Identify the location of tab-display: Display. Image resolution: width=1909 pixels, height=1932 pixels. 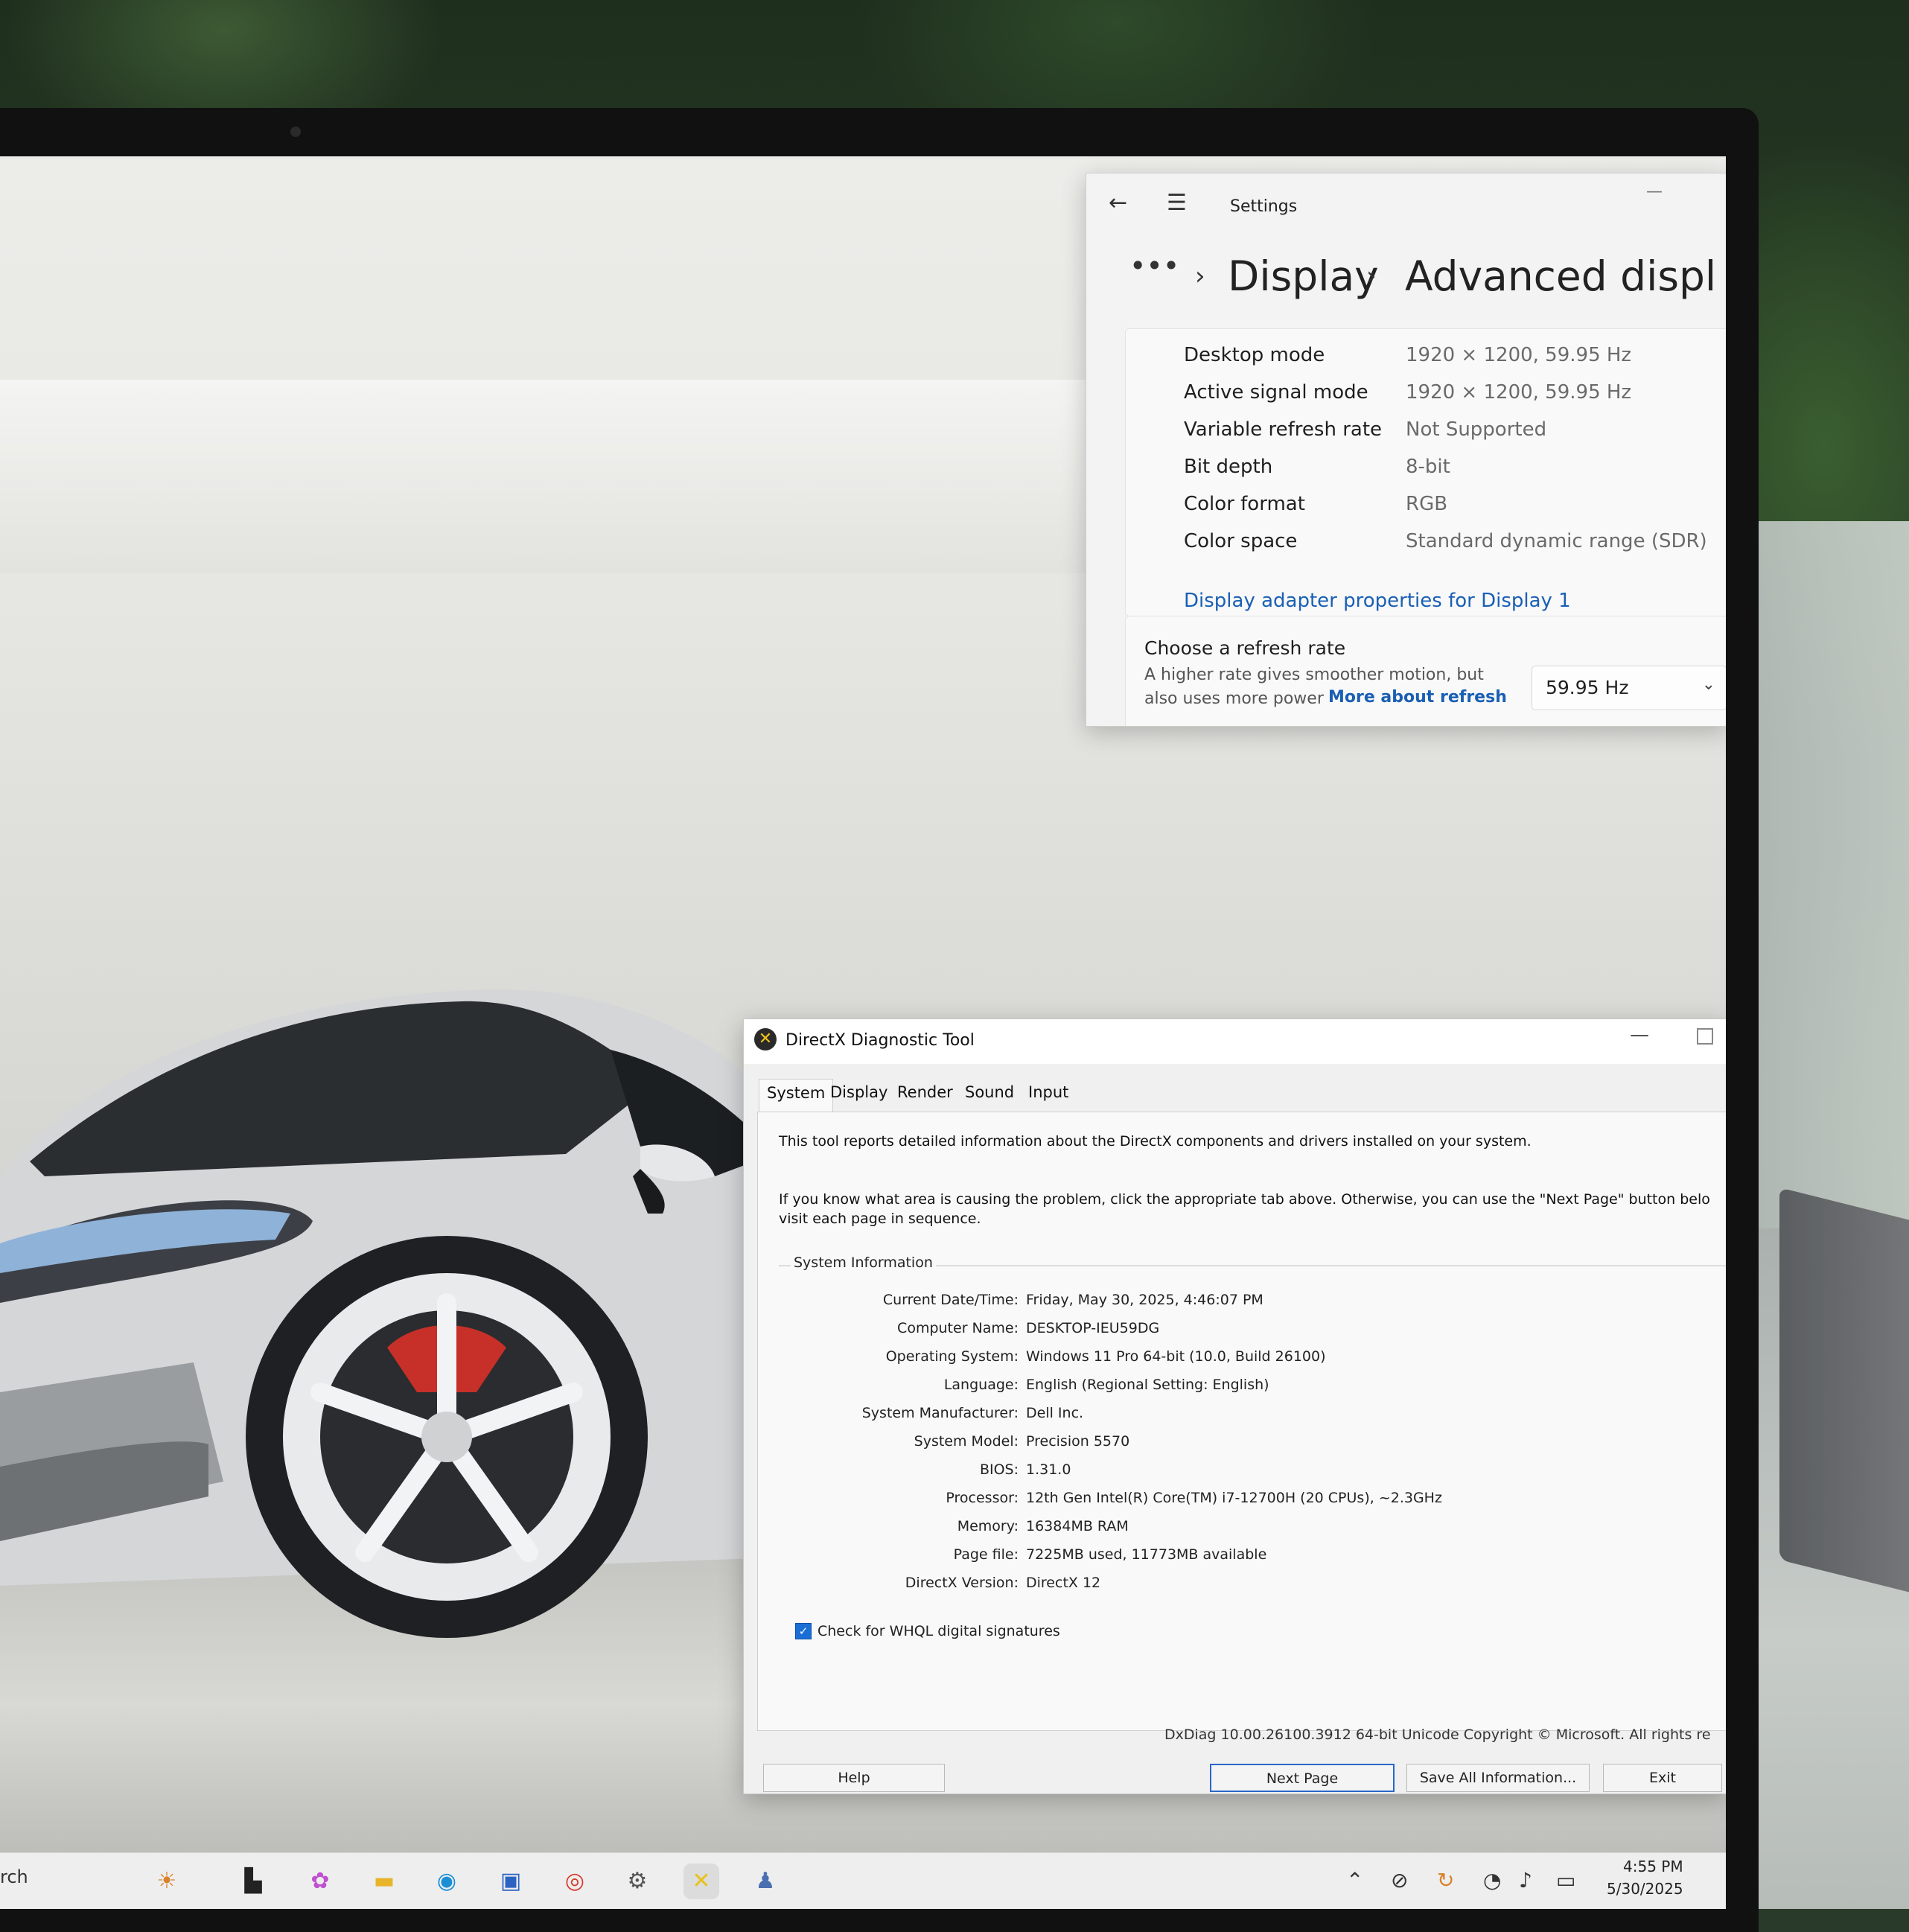
(859, 1094).